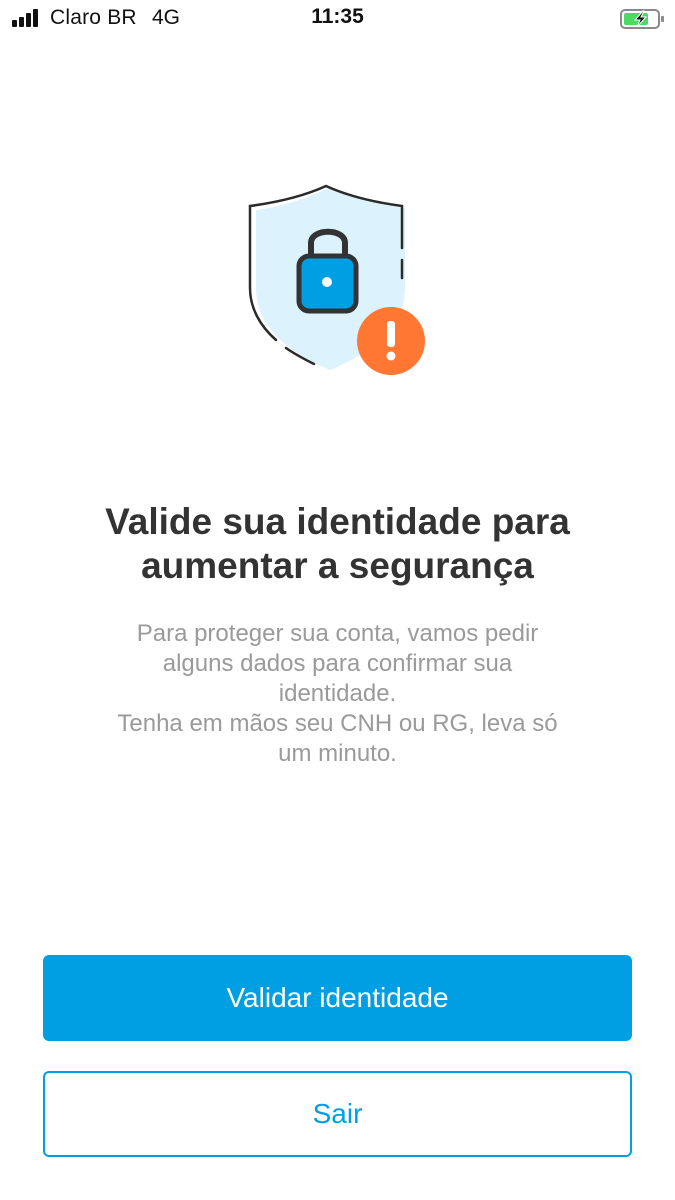 The width and height of the screenshot is (675, 1200). I want to click on battery-charging-icon, so click(642, 19).